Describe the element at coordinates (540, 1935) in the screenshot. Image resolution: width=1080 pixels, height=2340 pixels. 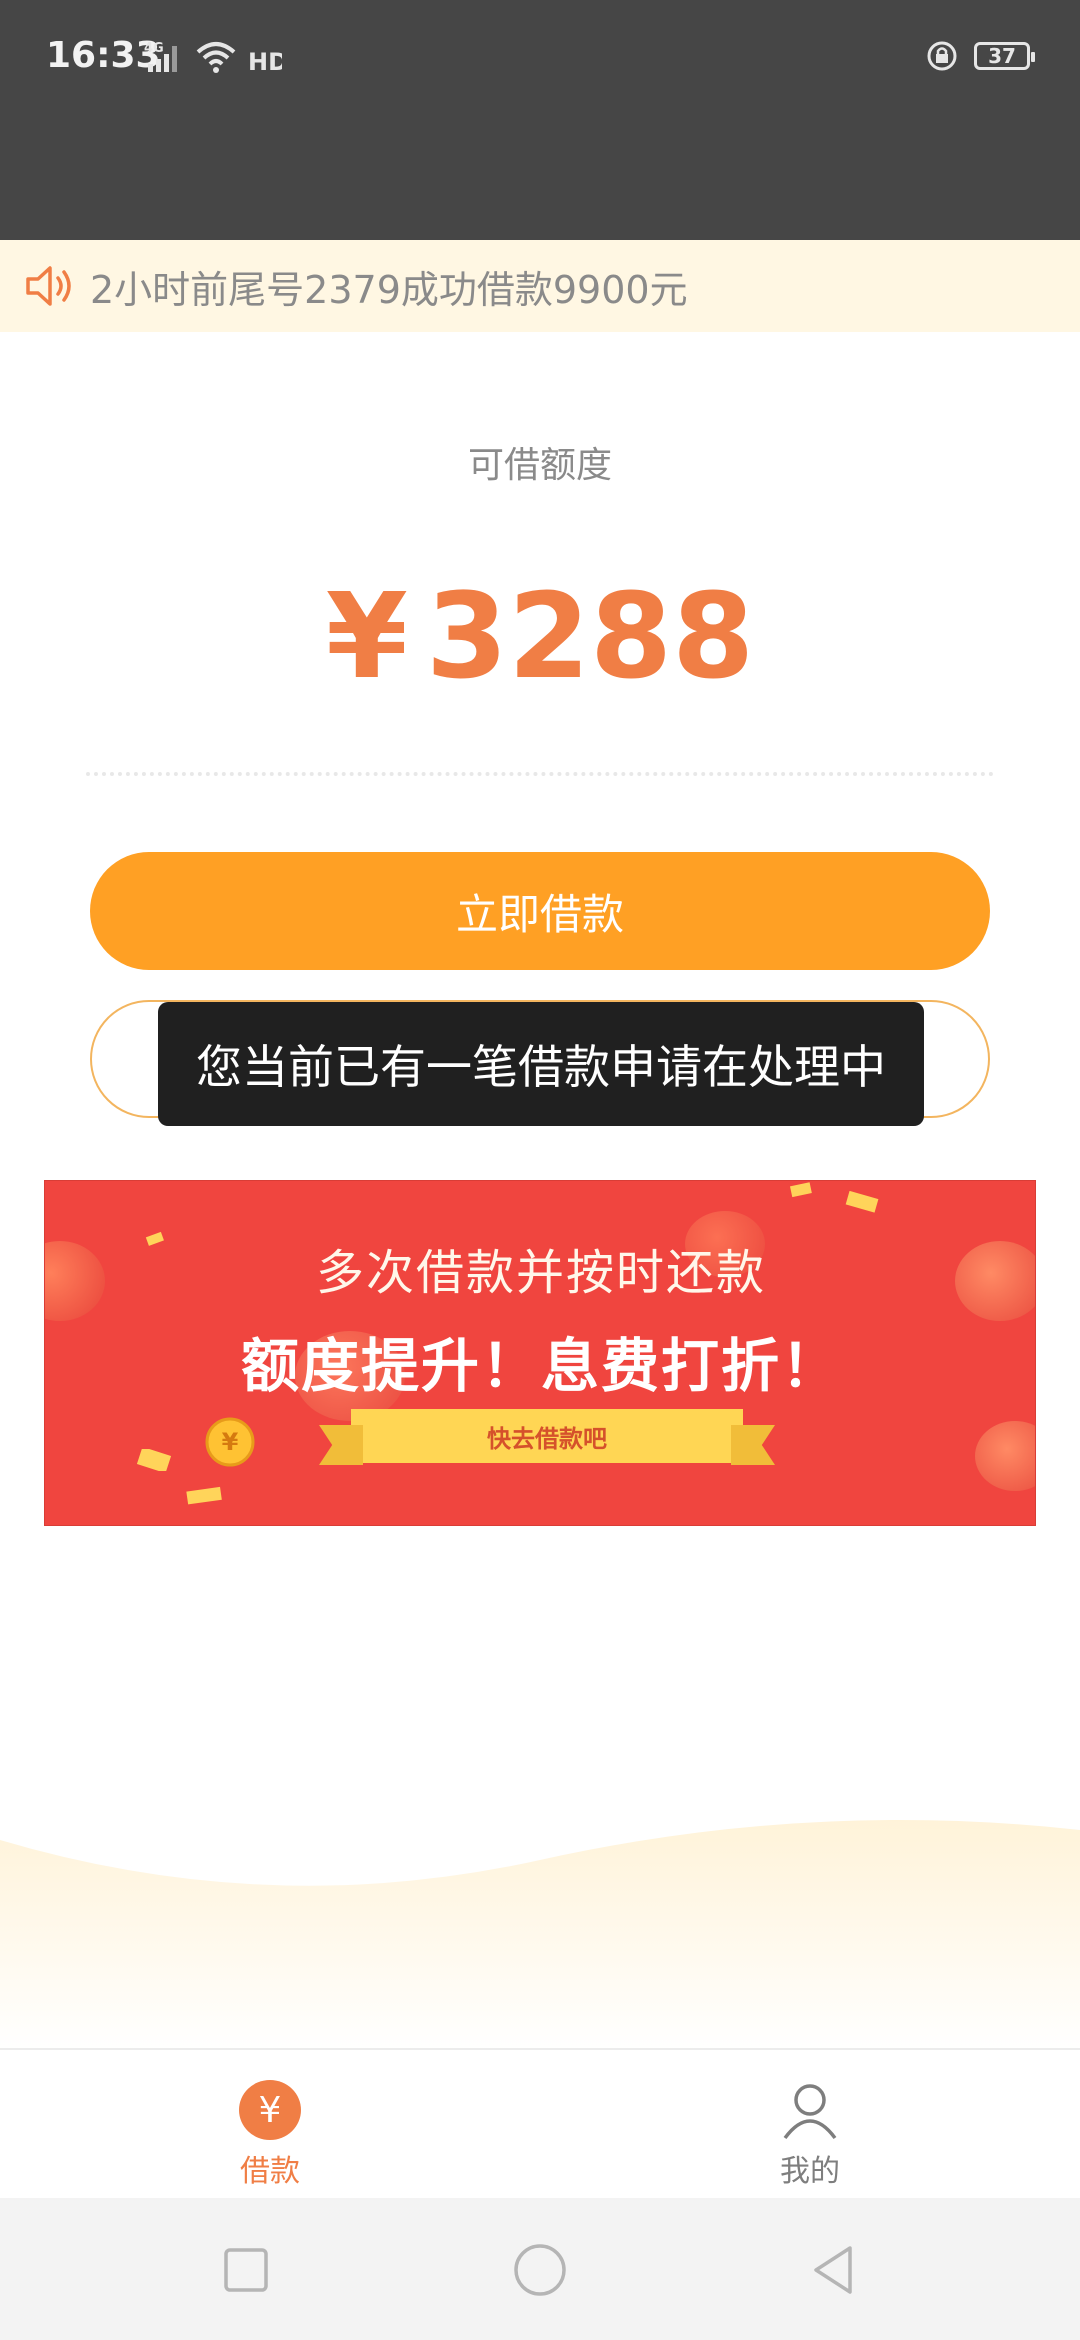
I see `decorative-wave` at that location.